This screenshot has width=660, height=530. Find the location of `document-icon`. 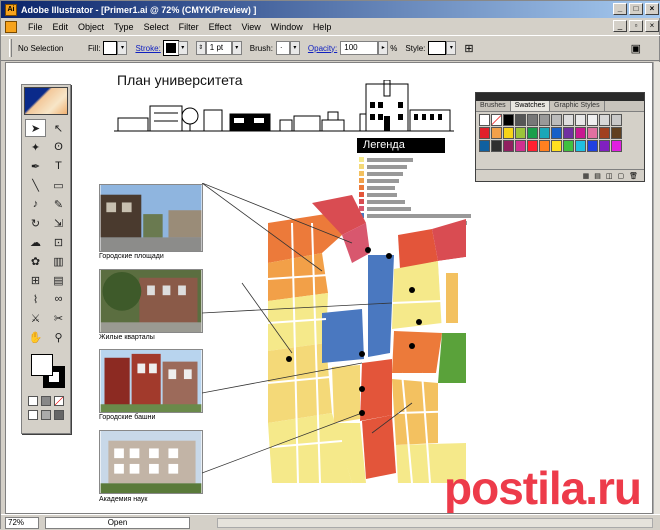

document-icon is located at coordinates (11, 26).